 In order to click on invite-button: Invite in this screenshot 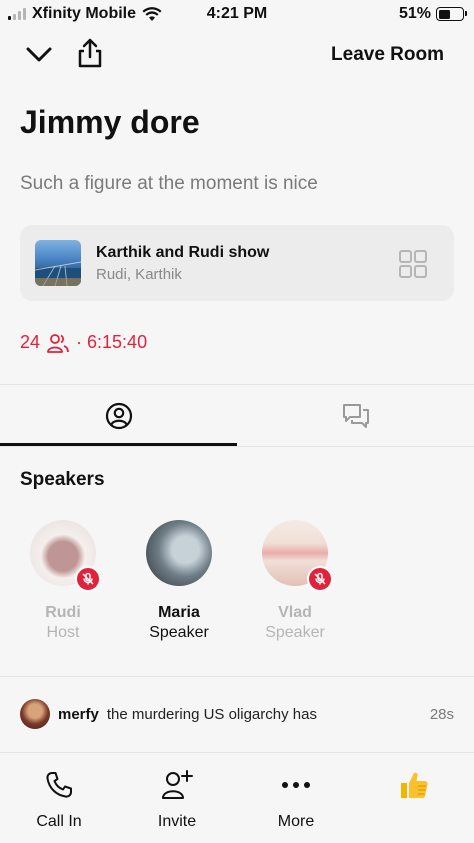, I will do `click(177, 799)`.